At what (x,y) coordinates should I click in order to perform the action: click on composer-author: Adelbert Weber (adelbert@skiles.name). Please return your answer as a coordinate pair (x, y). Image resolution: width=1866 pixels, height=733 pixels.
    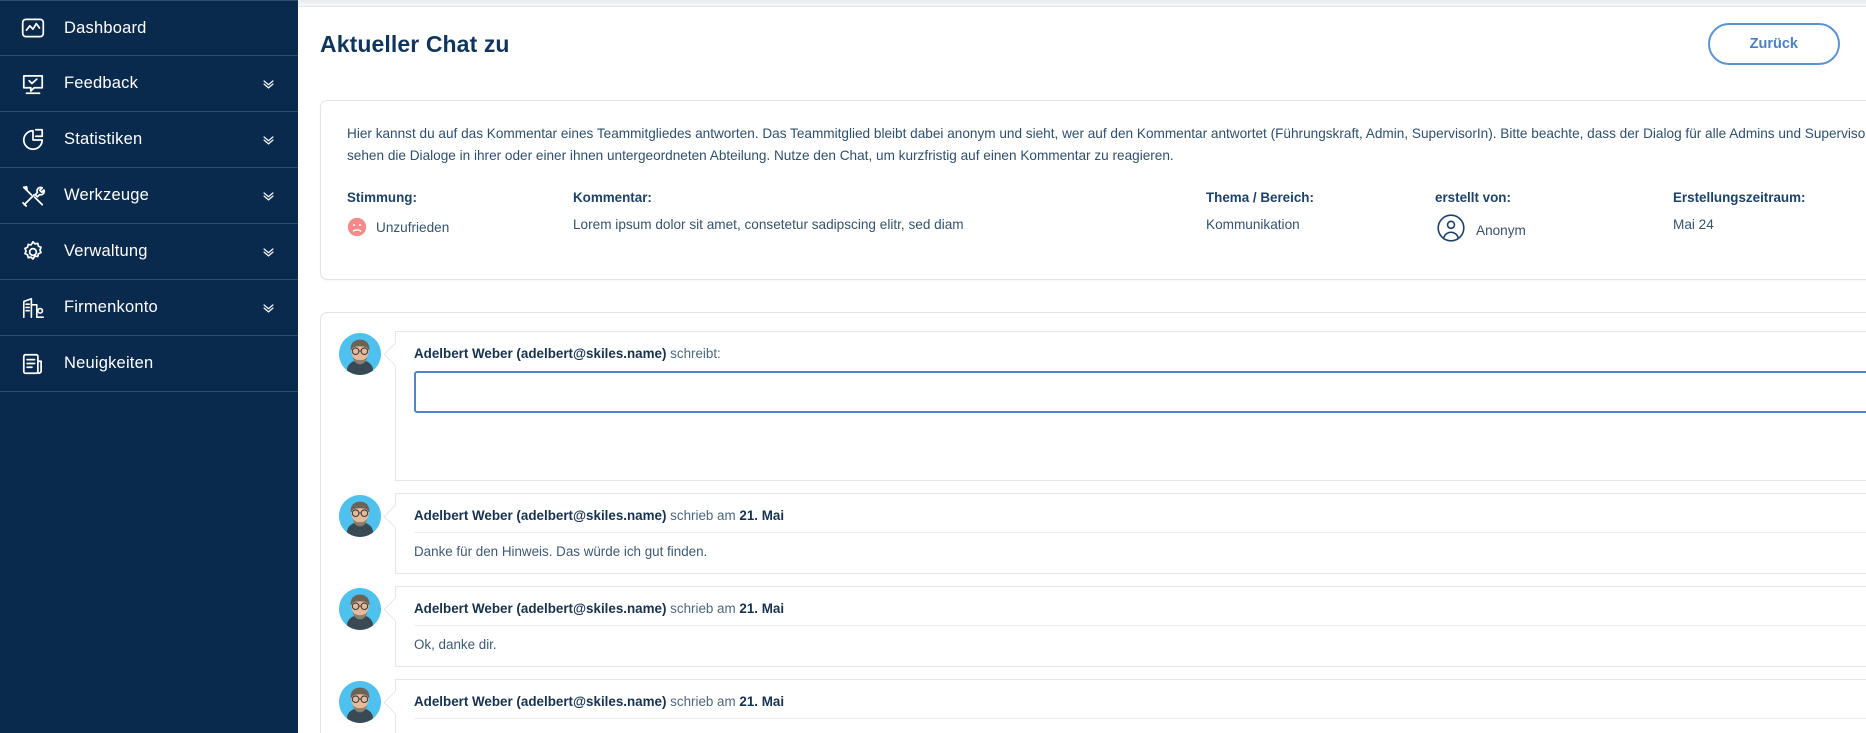
    Looking at the image, I should click on (540, 353).